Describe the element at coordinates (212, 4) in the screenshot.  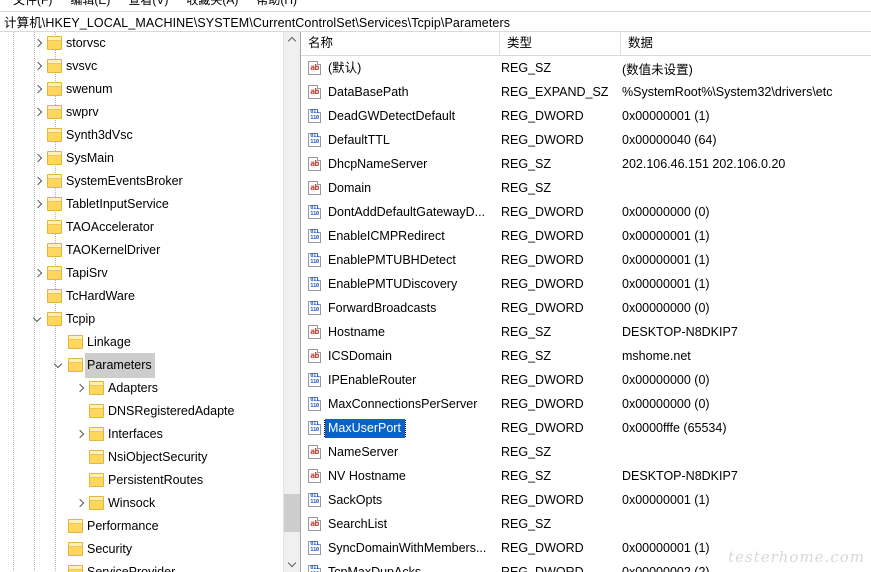
I see `menu-item-3: 收藏夹(A)` at that location.